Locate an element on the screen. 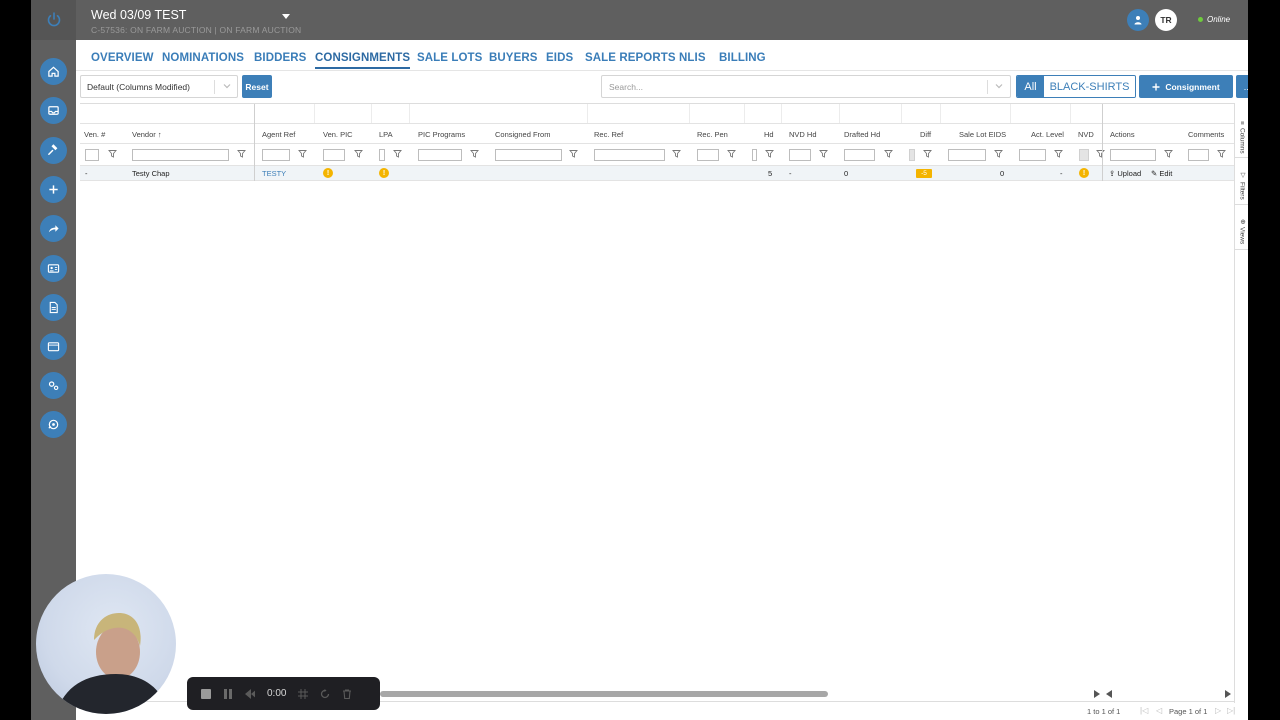 This screenshot has height=720, width=1280. filter-input-consigned-from is located at coordinates (528, 155).